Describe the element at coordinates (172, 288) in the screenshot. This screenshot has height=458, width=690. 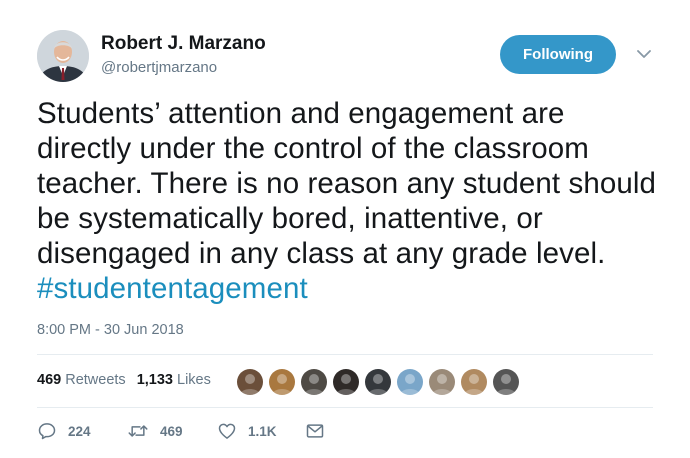
I see `hashtag-link: #studententagement` at that location.